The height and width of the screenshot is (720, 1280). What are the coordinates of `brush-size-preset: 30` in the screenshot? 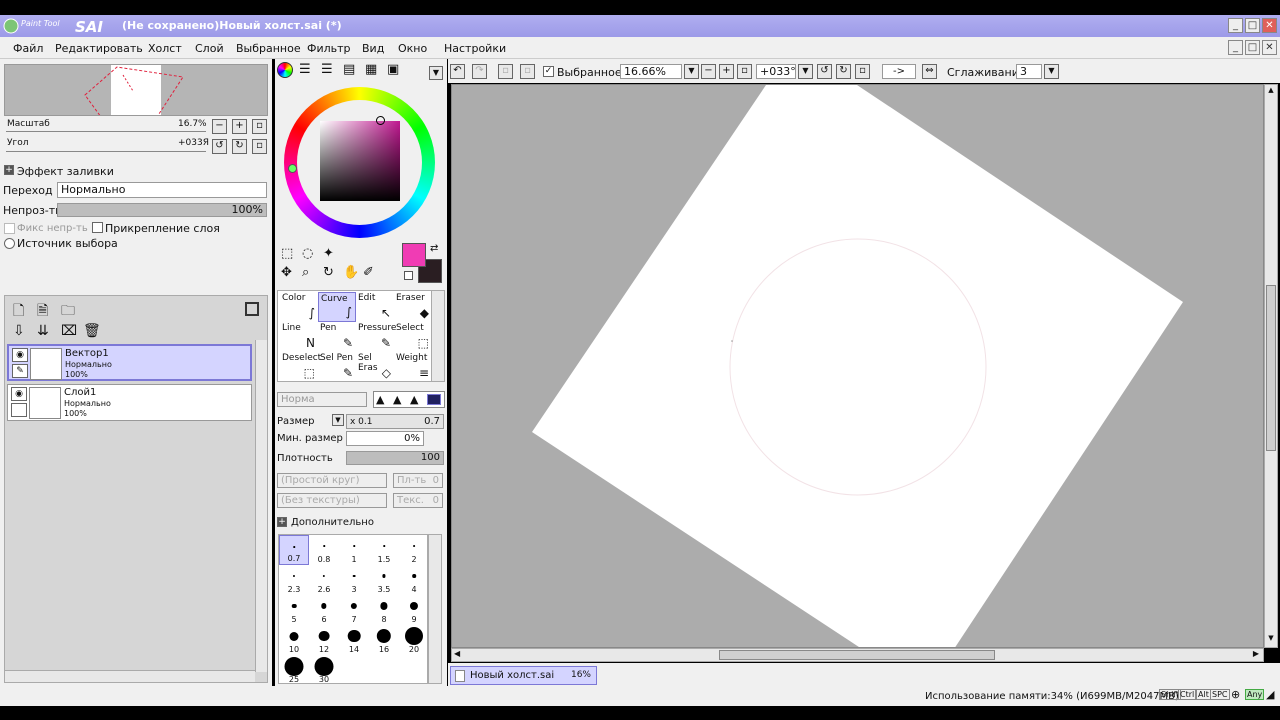 It's located at (324, 670).